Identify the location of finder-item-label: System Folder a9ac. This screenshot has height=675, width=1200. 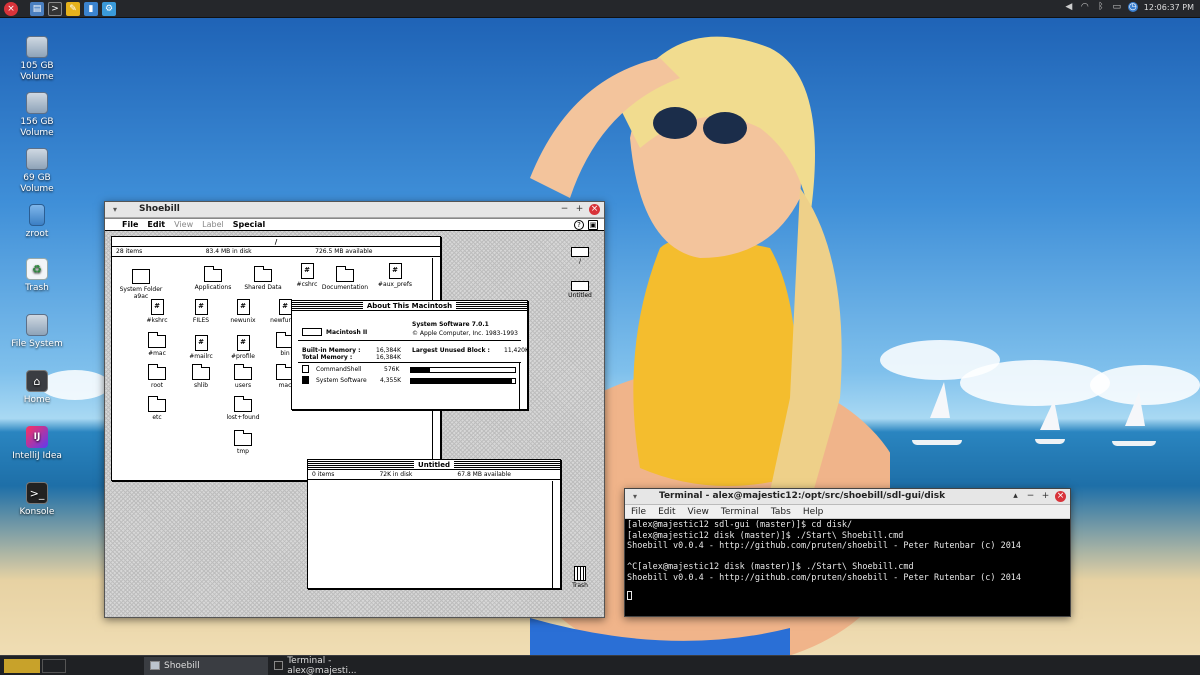
(141, 293).